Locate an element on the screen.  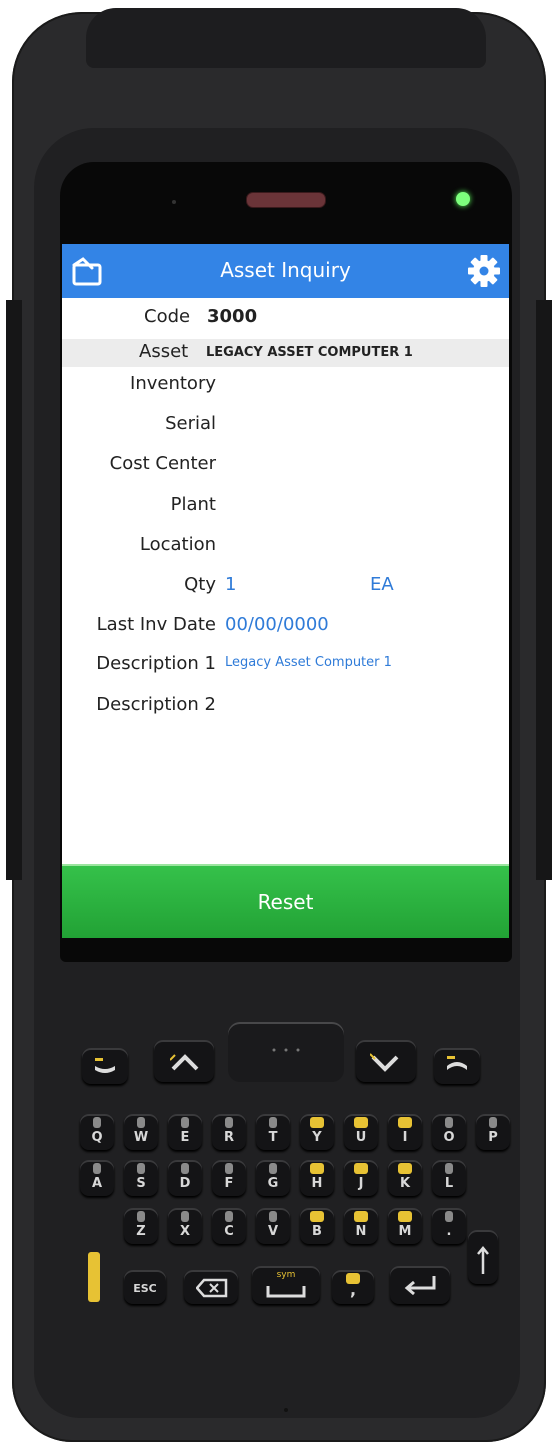
key-b: B is located at coordinates (317, 1226).